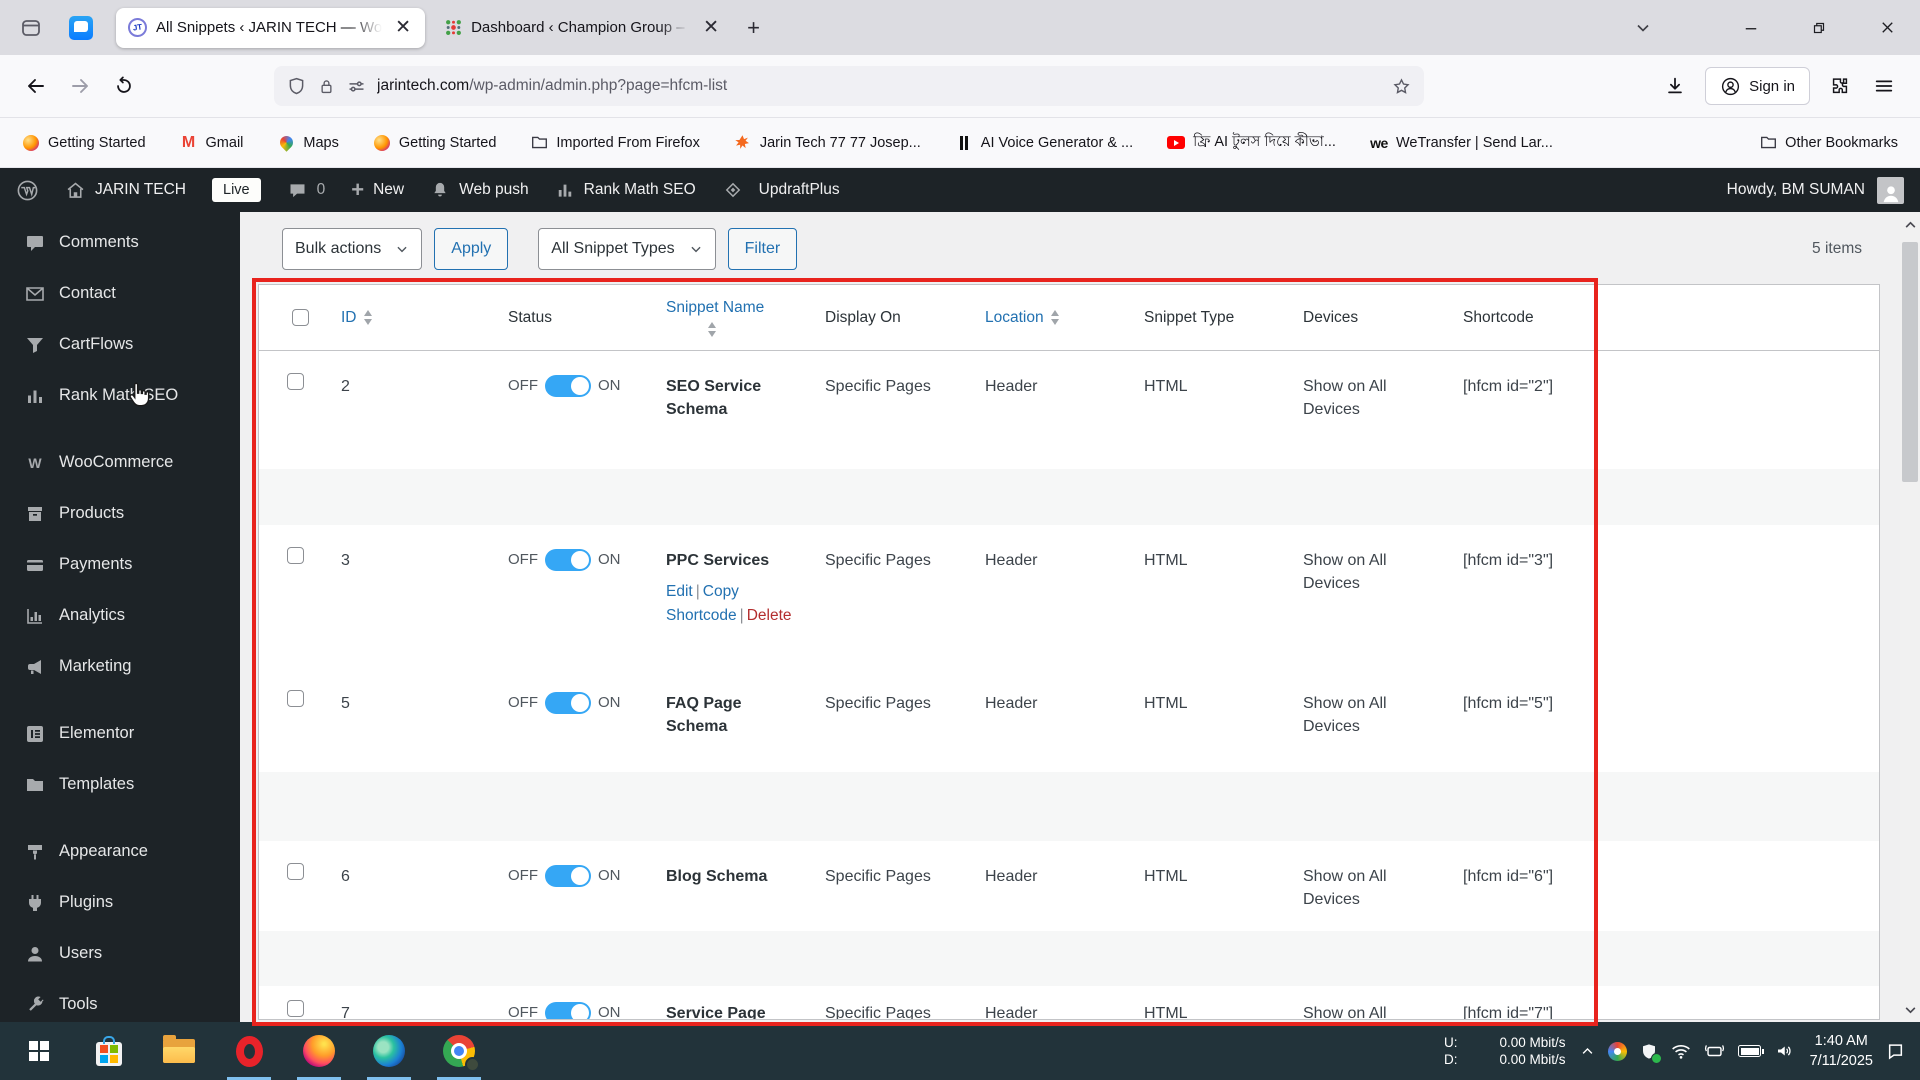  Describe the element at coordinates (1796, 190) in the screenshot. I see `howdy-label: Howdy, BM SUMAN` at that location.